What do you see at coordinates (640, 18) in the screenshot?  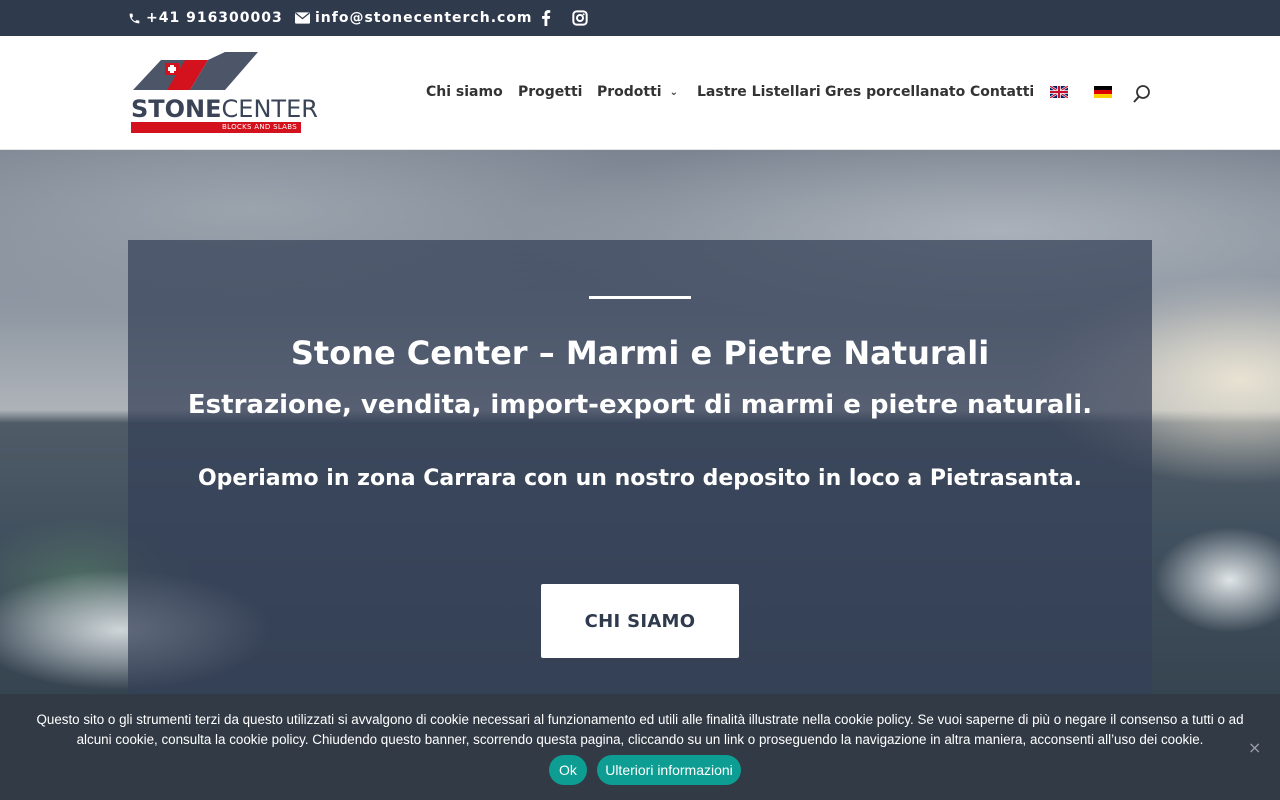 I see `top-bar: +41 916300003 info@stonecenterch.com` at bounding box center [640, 18].